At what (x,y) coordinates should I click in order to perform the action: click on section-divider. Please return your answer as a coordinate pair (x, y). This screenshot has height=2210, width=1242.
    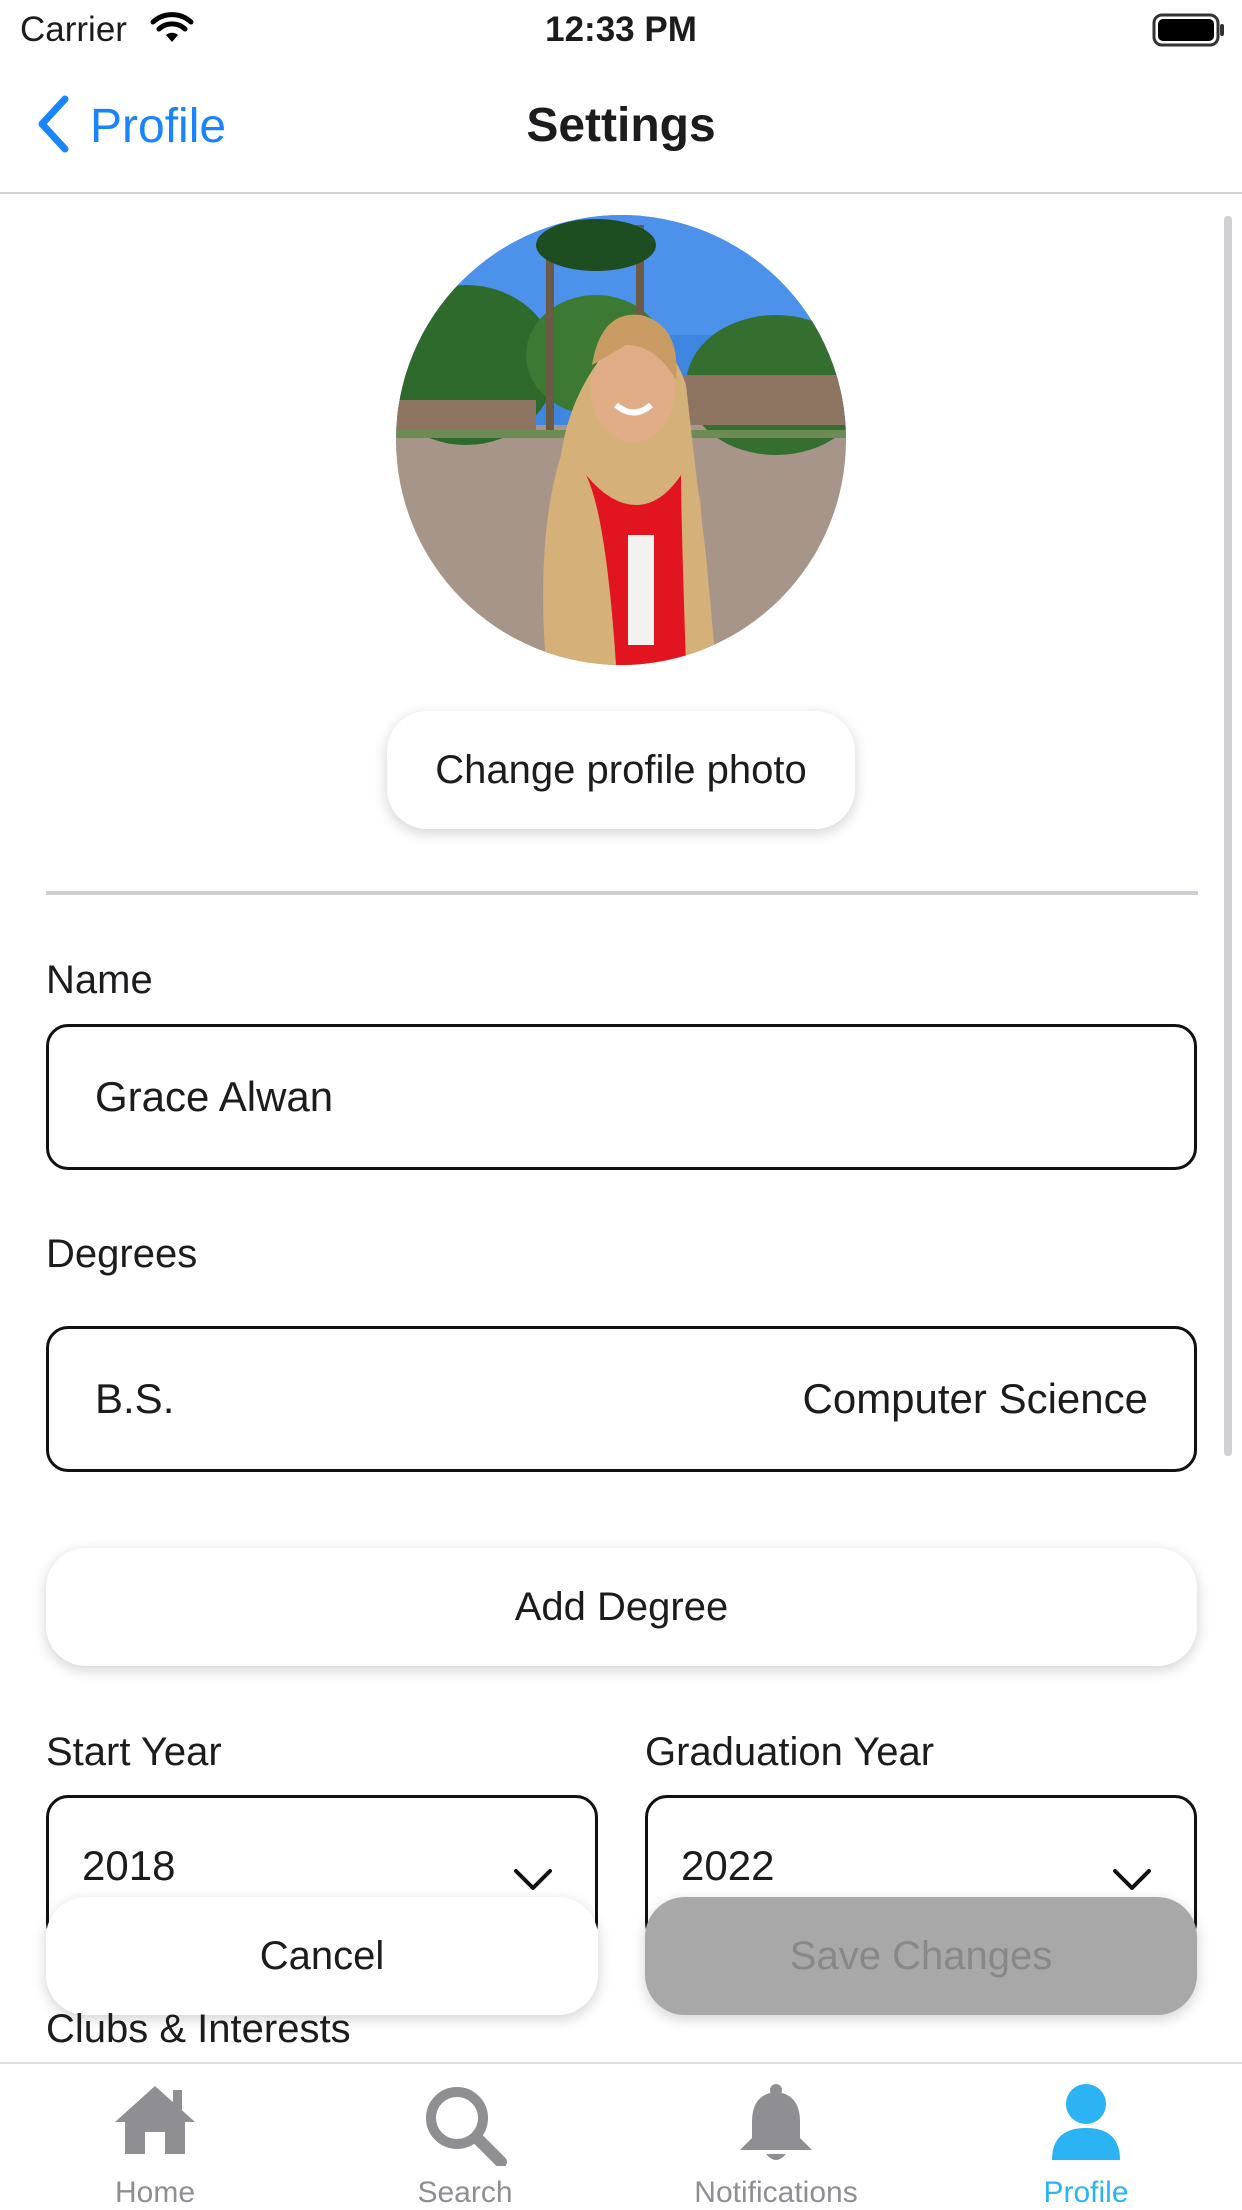
    Looking at the image, I should click on (622, 893).